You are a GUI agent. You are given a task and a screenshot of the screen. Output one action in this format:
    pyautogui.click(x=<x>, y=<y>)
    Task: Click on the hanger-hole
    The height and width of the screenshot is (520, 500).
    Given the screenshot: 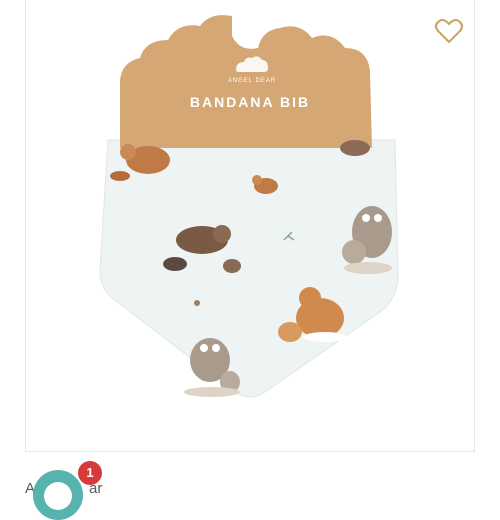 What is the action you would take?
    pyautogui.click(x=250, y=24)
    